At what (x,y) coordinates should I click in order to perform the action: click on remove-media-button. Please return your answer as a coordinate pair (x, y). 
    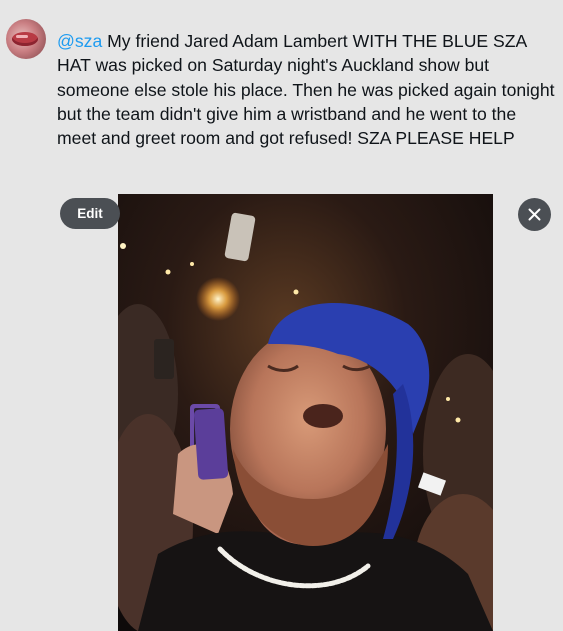
    Looking at the image, I should click on (534, 214).